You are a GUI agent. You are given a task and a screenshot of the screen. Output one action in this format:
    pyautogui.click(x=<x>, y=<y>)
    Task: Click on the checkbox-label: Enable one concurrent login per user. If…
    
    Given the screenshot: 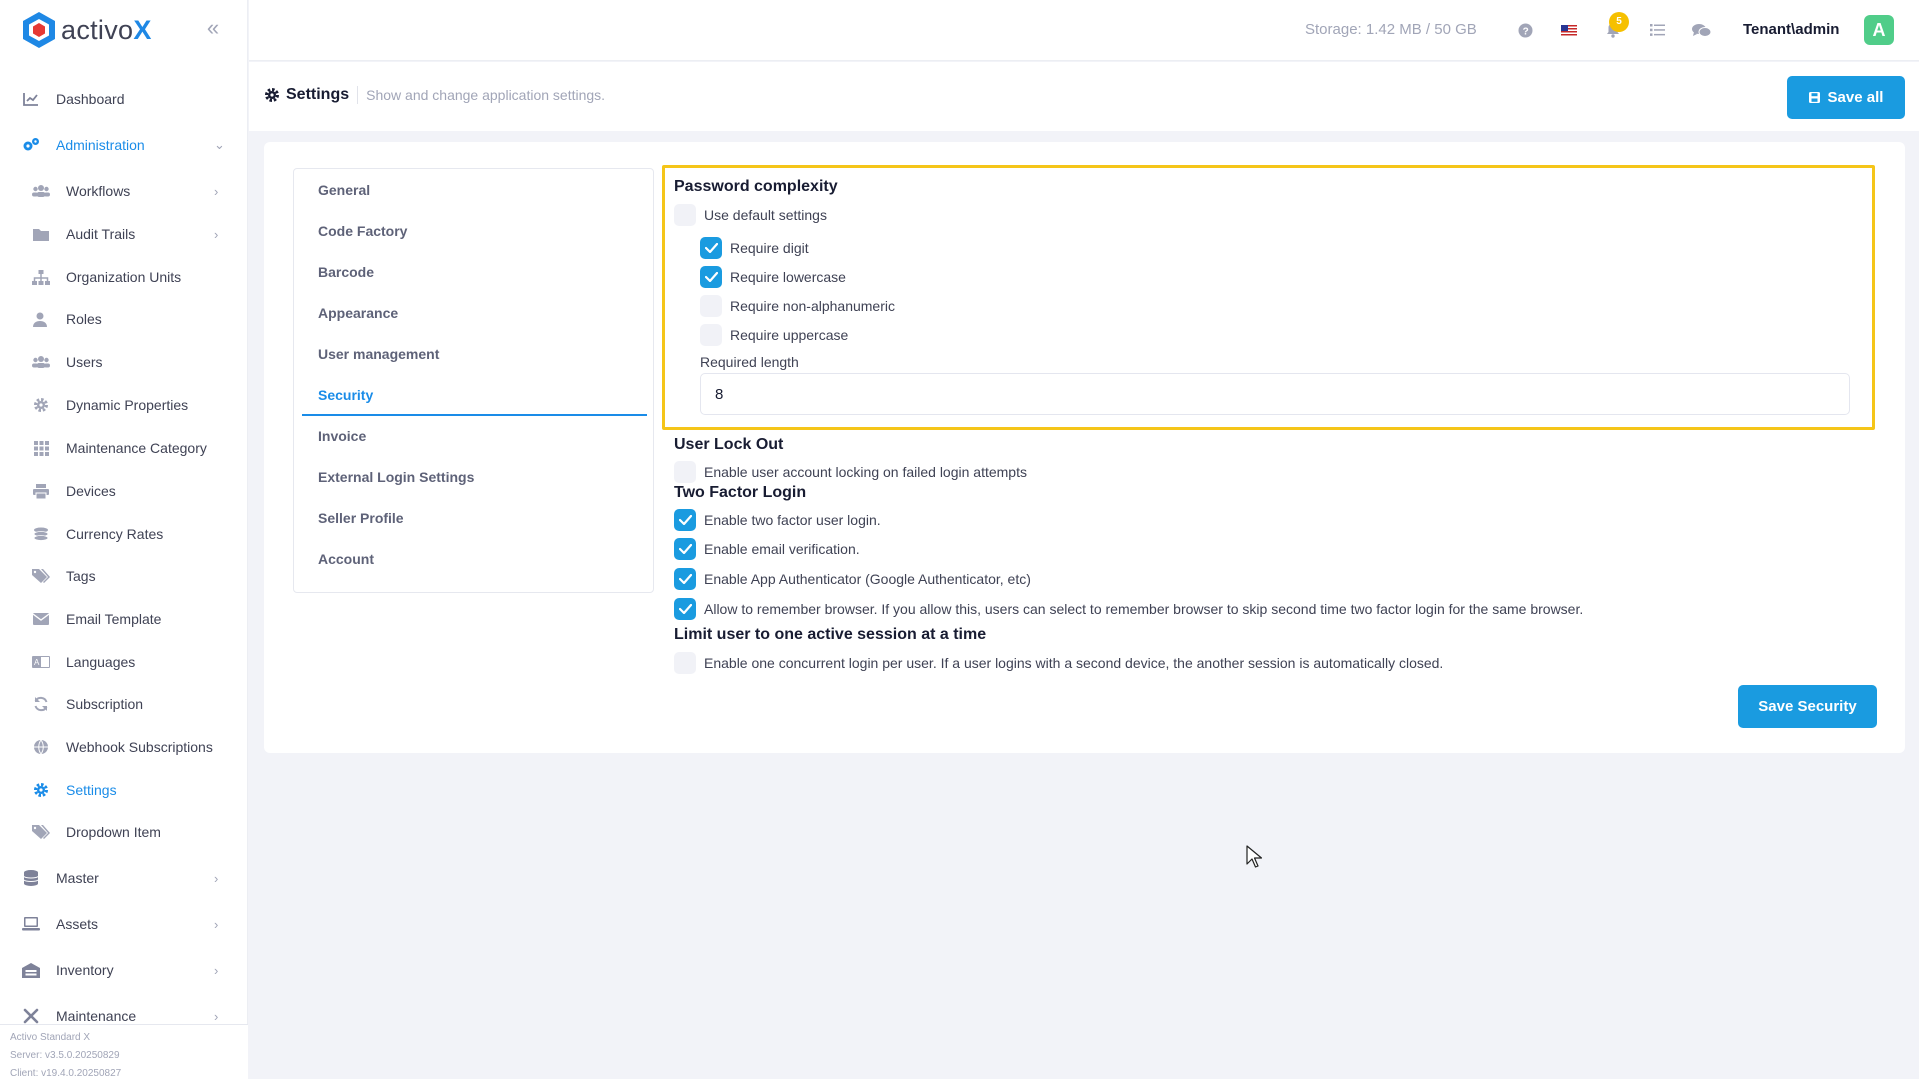 What is the action you would take?
    pyautogui.click(x=1074, y=663)
    